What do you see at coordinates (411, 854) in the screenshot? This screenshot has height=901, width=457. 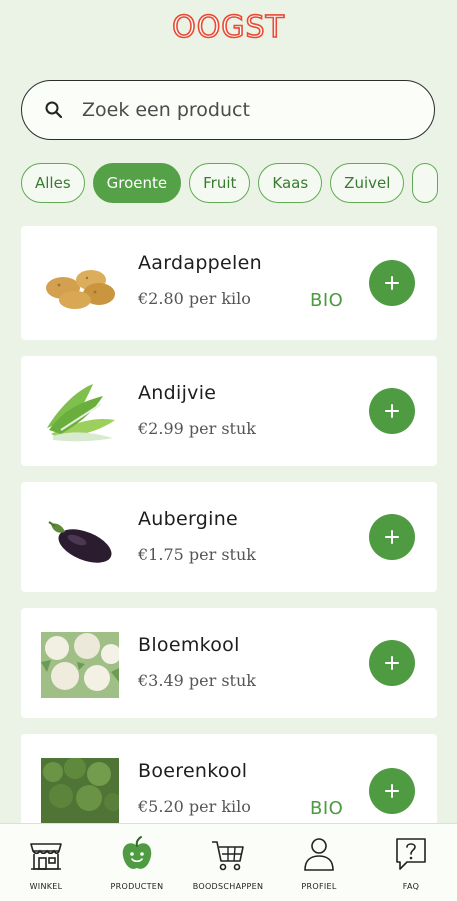 I see `question-bubble-icon` at bounding box center [411, 854].